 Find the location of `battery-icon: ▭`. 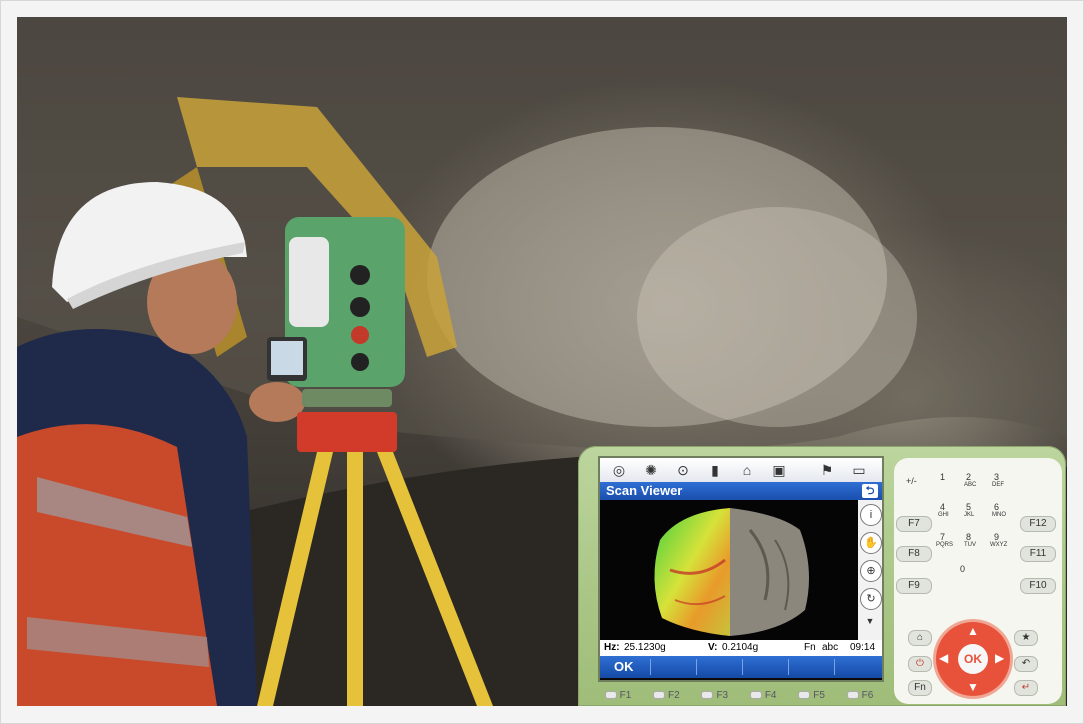

battery-icon: ▭ is located at coordinates (859, 469).